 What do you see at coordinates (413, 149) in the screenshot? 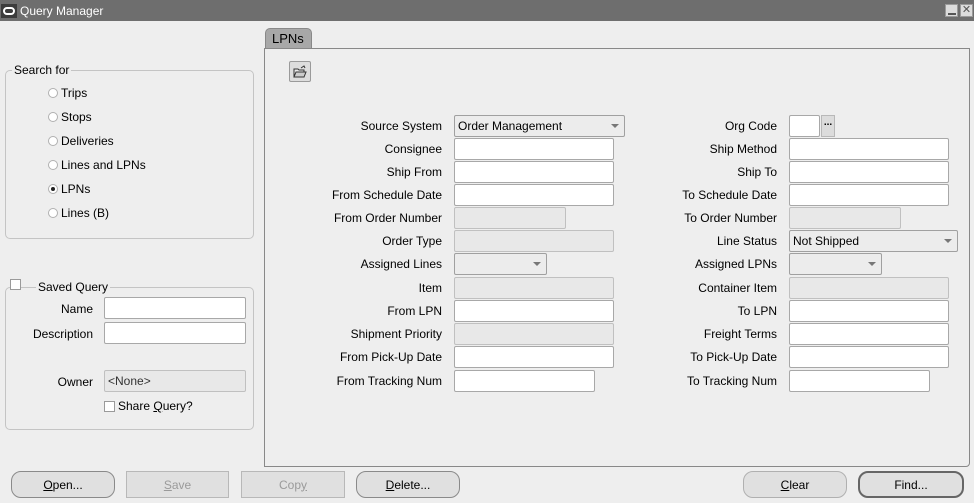
I see `consignee-label: Consignee` at bounding box center [413, 149].